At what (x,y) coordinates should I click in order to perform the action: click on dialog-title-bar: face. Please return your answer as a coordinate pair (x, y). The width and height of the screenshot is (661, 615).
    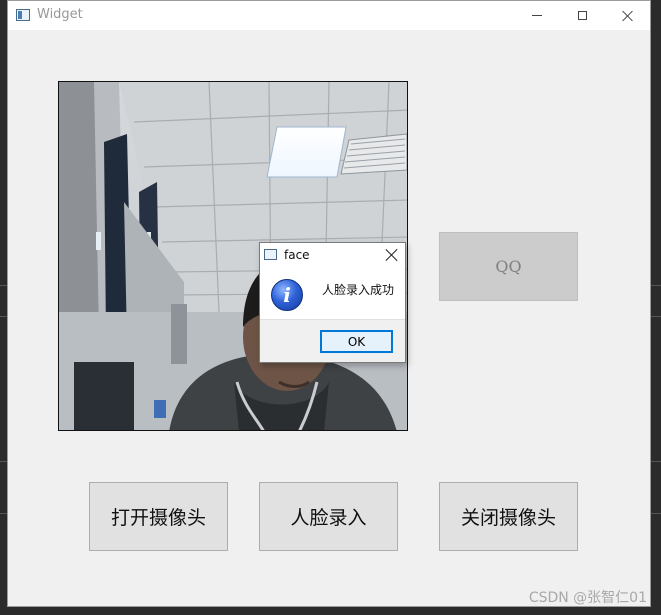
    Looking at the image, I should click on (332, 255).